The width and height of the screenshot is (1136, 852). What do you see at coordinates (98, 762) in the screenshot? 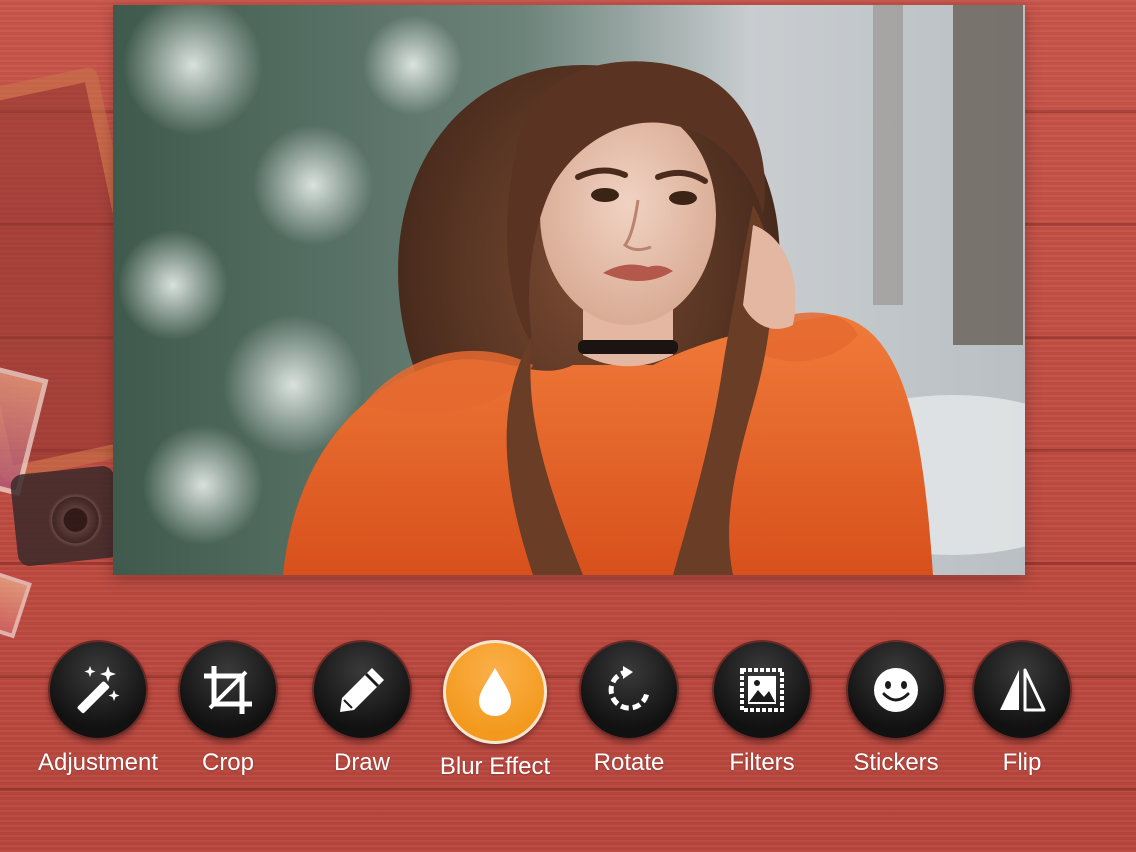
I see `tool-adjustment-label: Adjustment` at bounding box center [98, 762].